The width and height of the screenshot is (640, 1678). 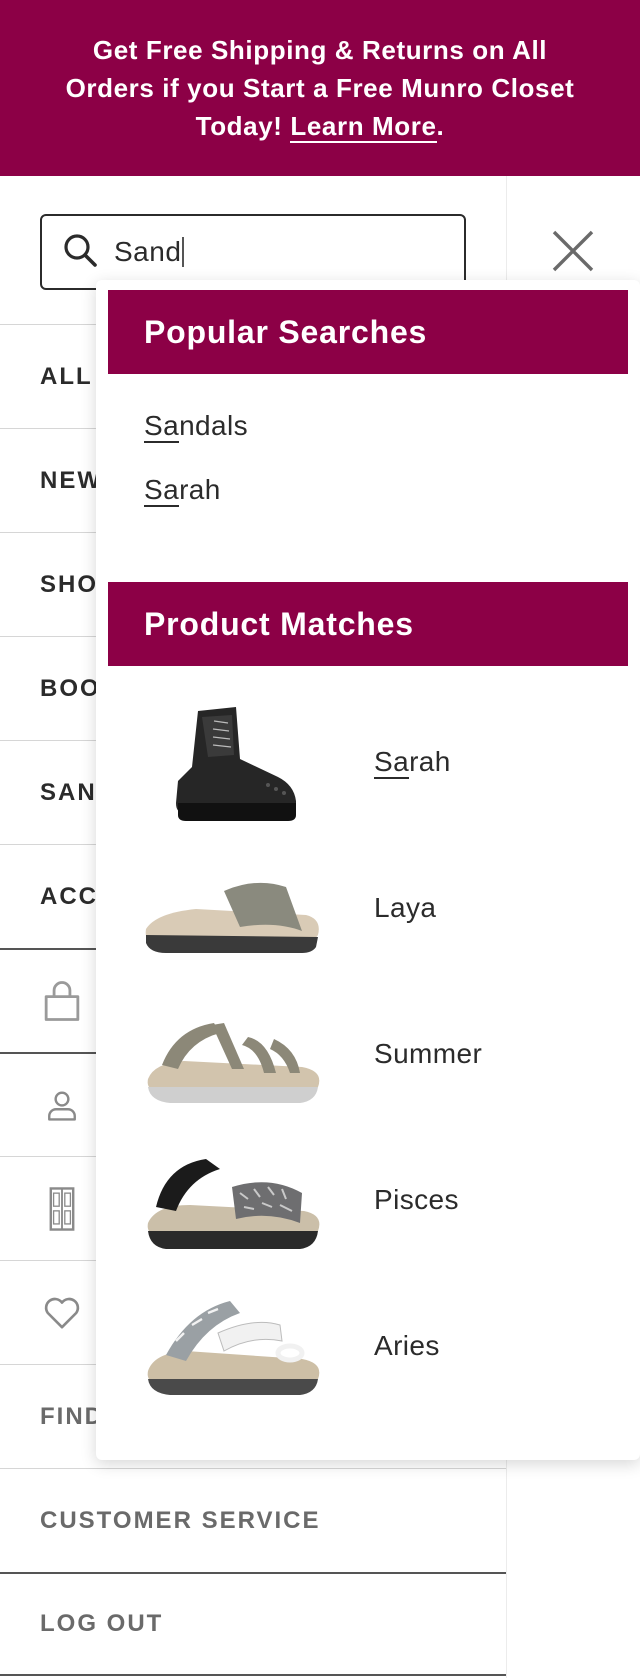 I want to click on bag-icon, so click(x=62, y=1001).